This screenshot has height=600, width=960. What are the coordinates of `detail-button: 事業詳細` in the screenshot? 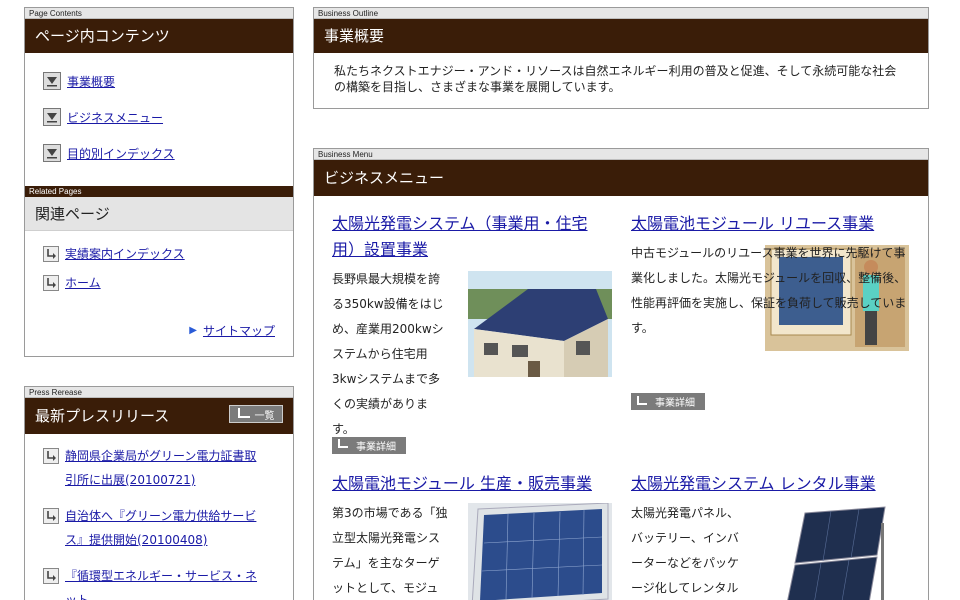 It's located at (668, 401).